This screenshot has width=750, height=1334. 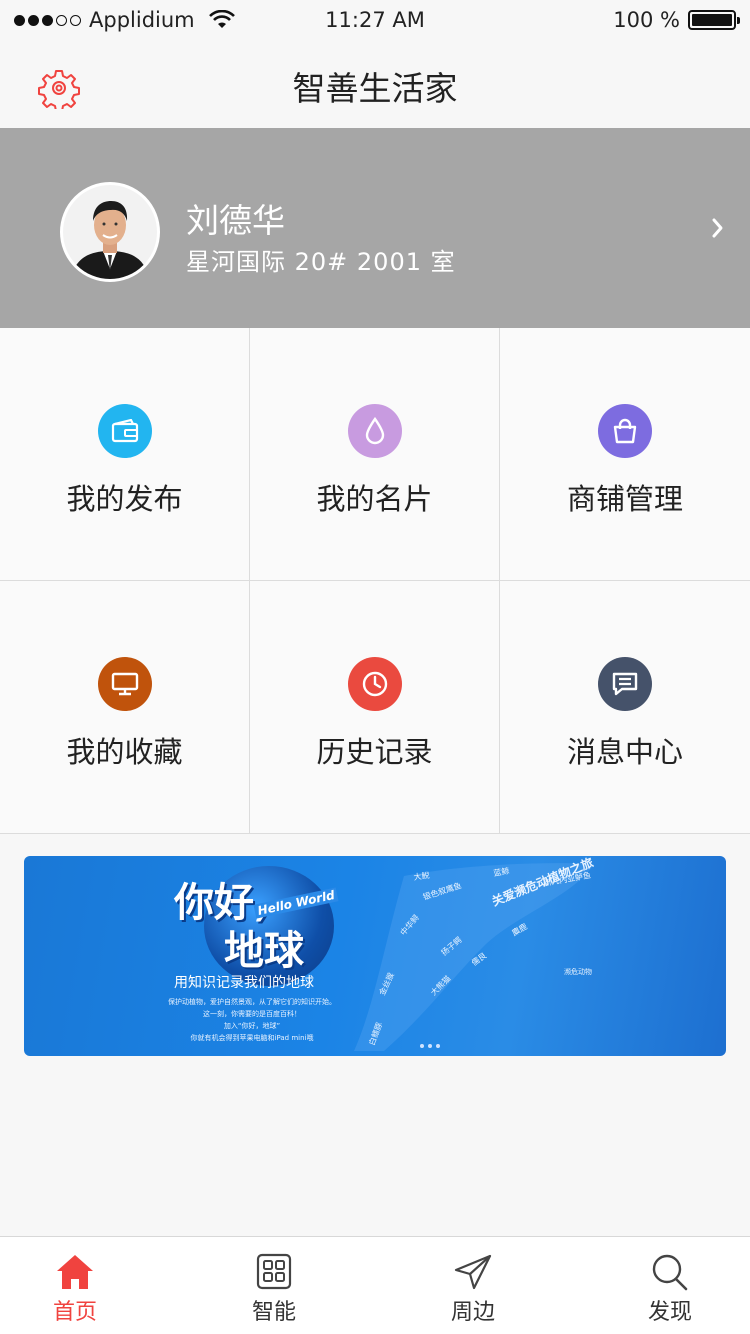 I want to click on tab-label: 智能, so click(x=273, y=1312).